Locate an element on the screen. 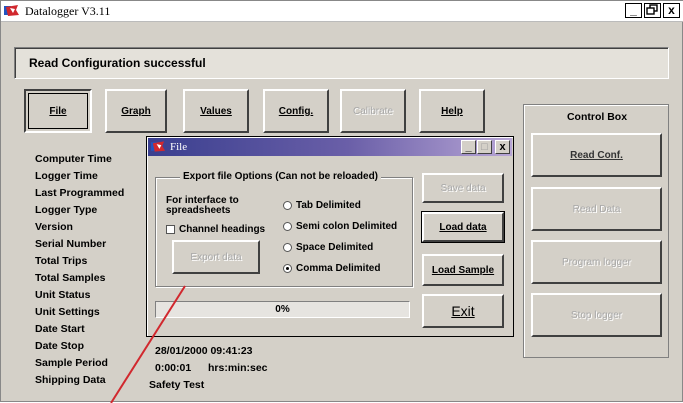 This screenshot has width=683, height=403. sample-period-value: 0:00:01 is located at coordinates (173, 368).